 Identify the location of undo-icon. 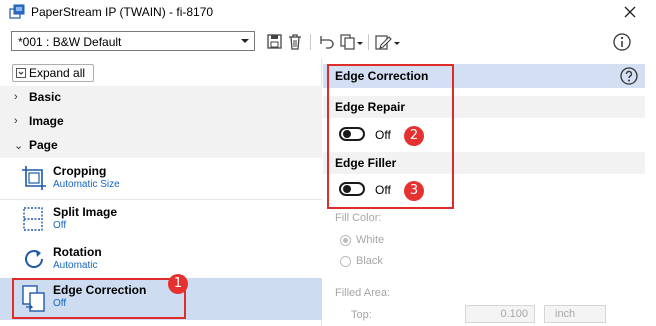
(327, 42).